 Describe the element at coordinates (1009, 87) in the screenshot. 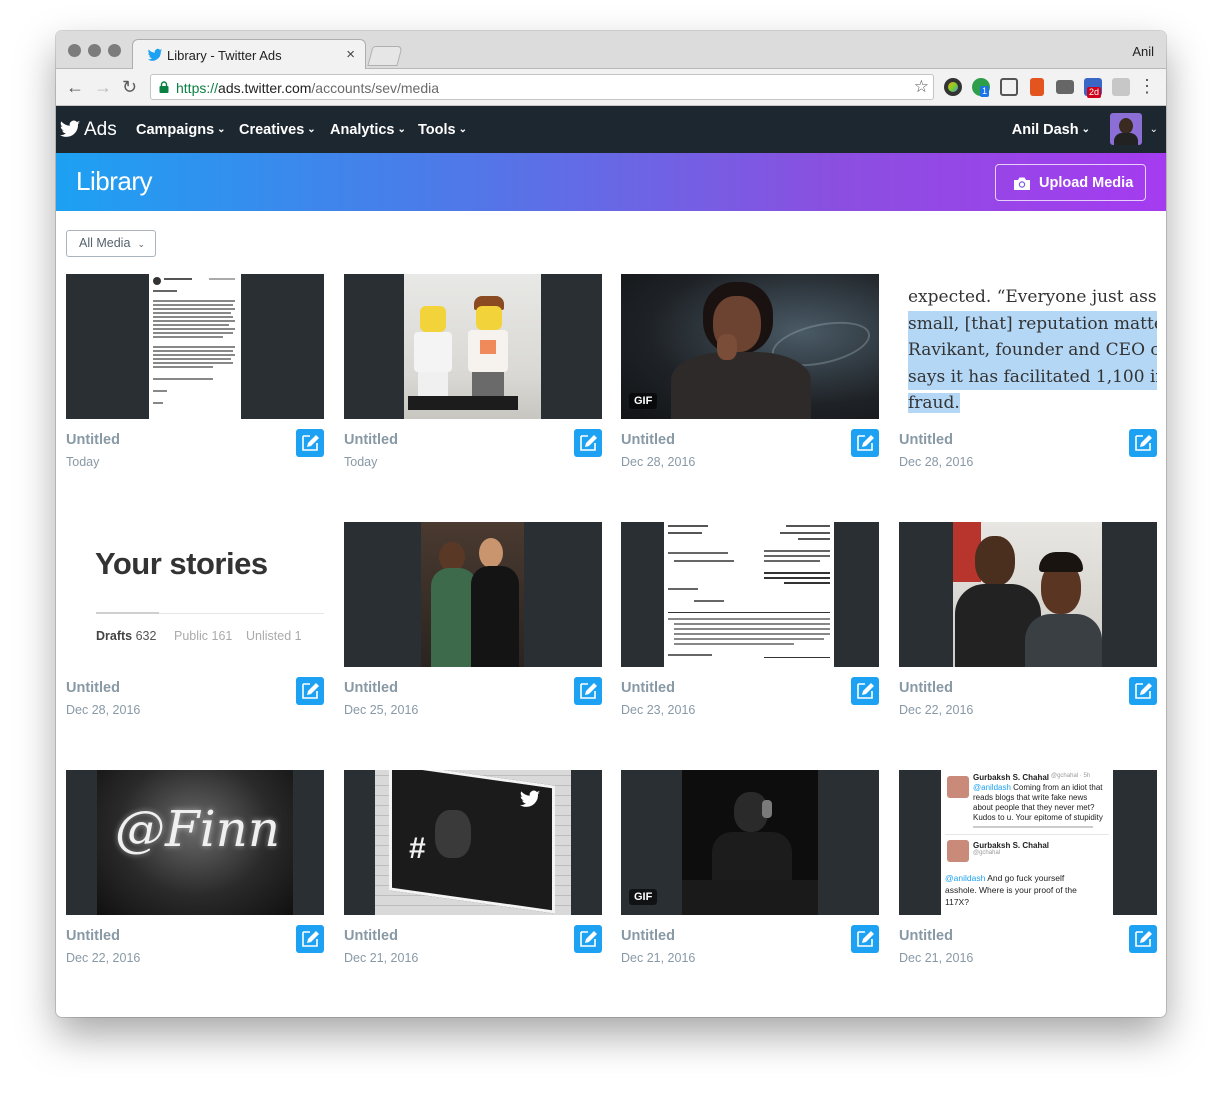

I see `extension-capture-icon` at that location.